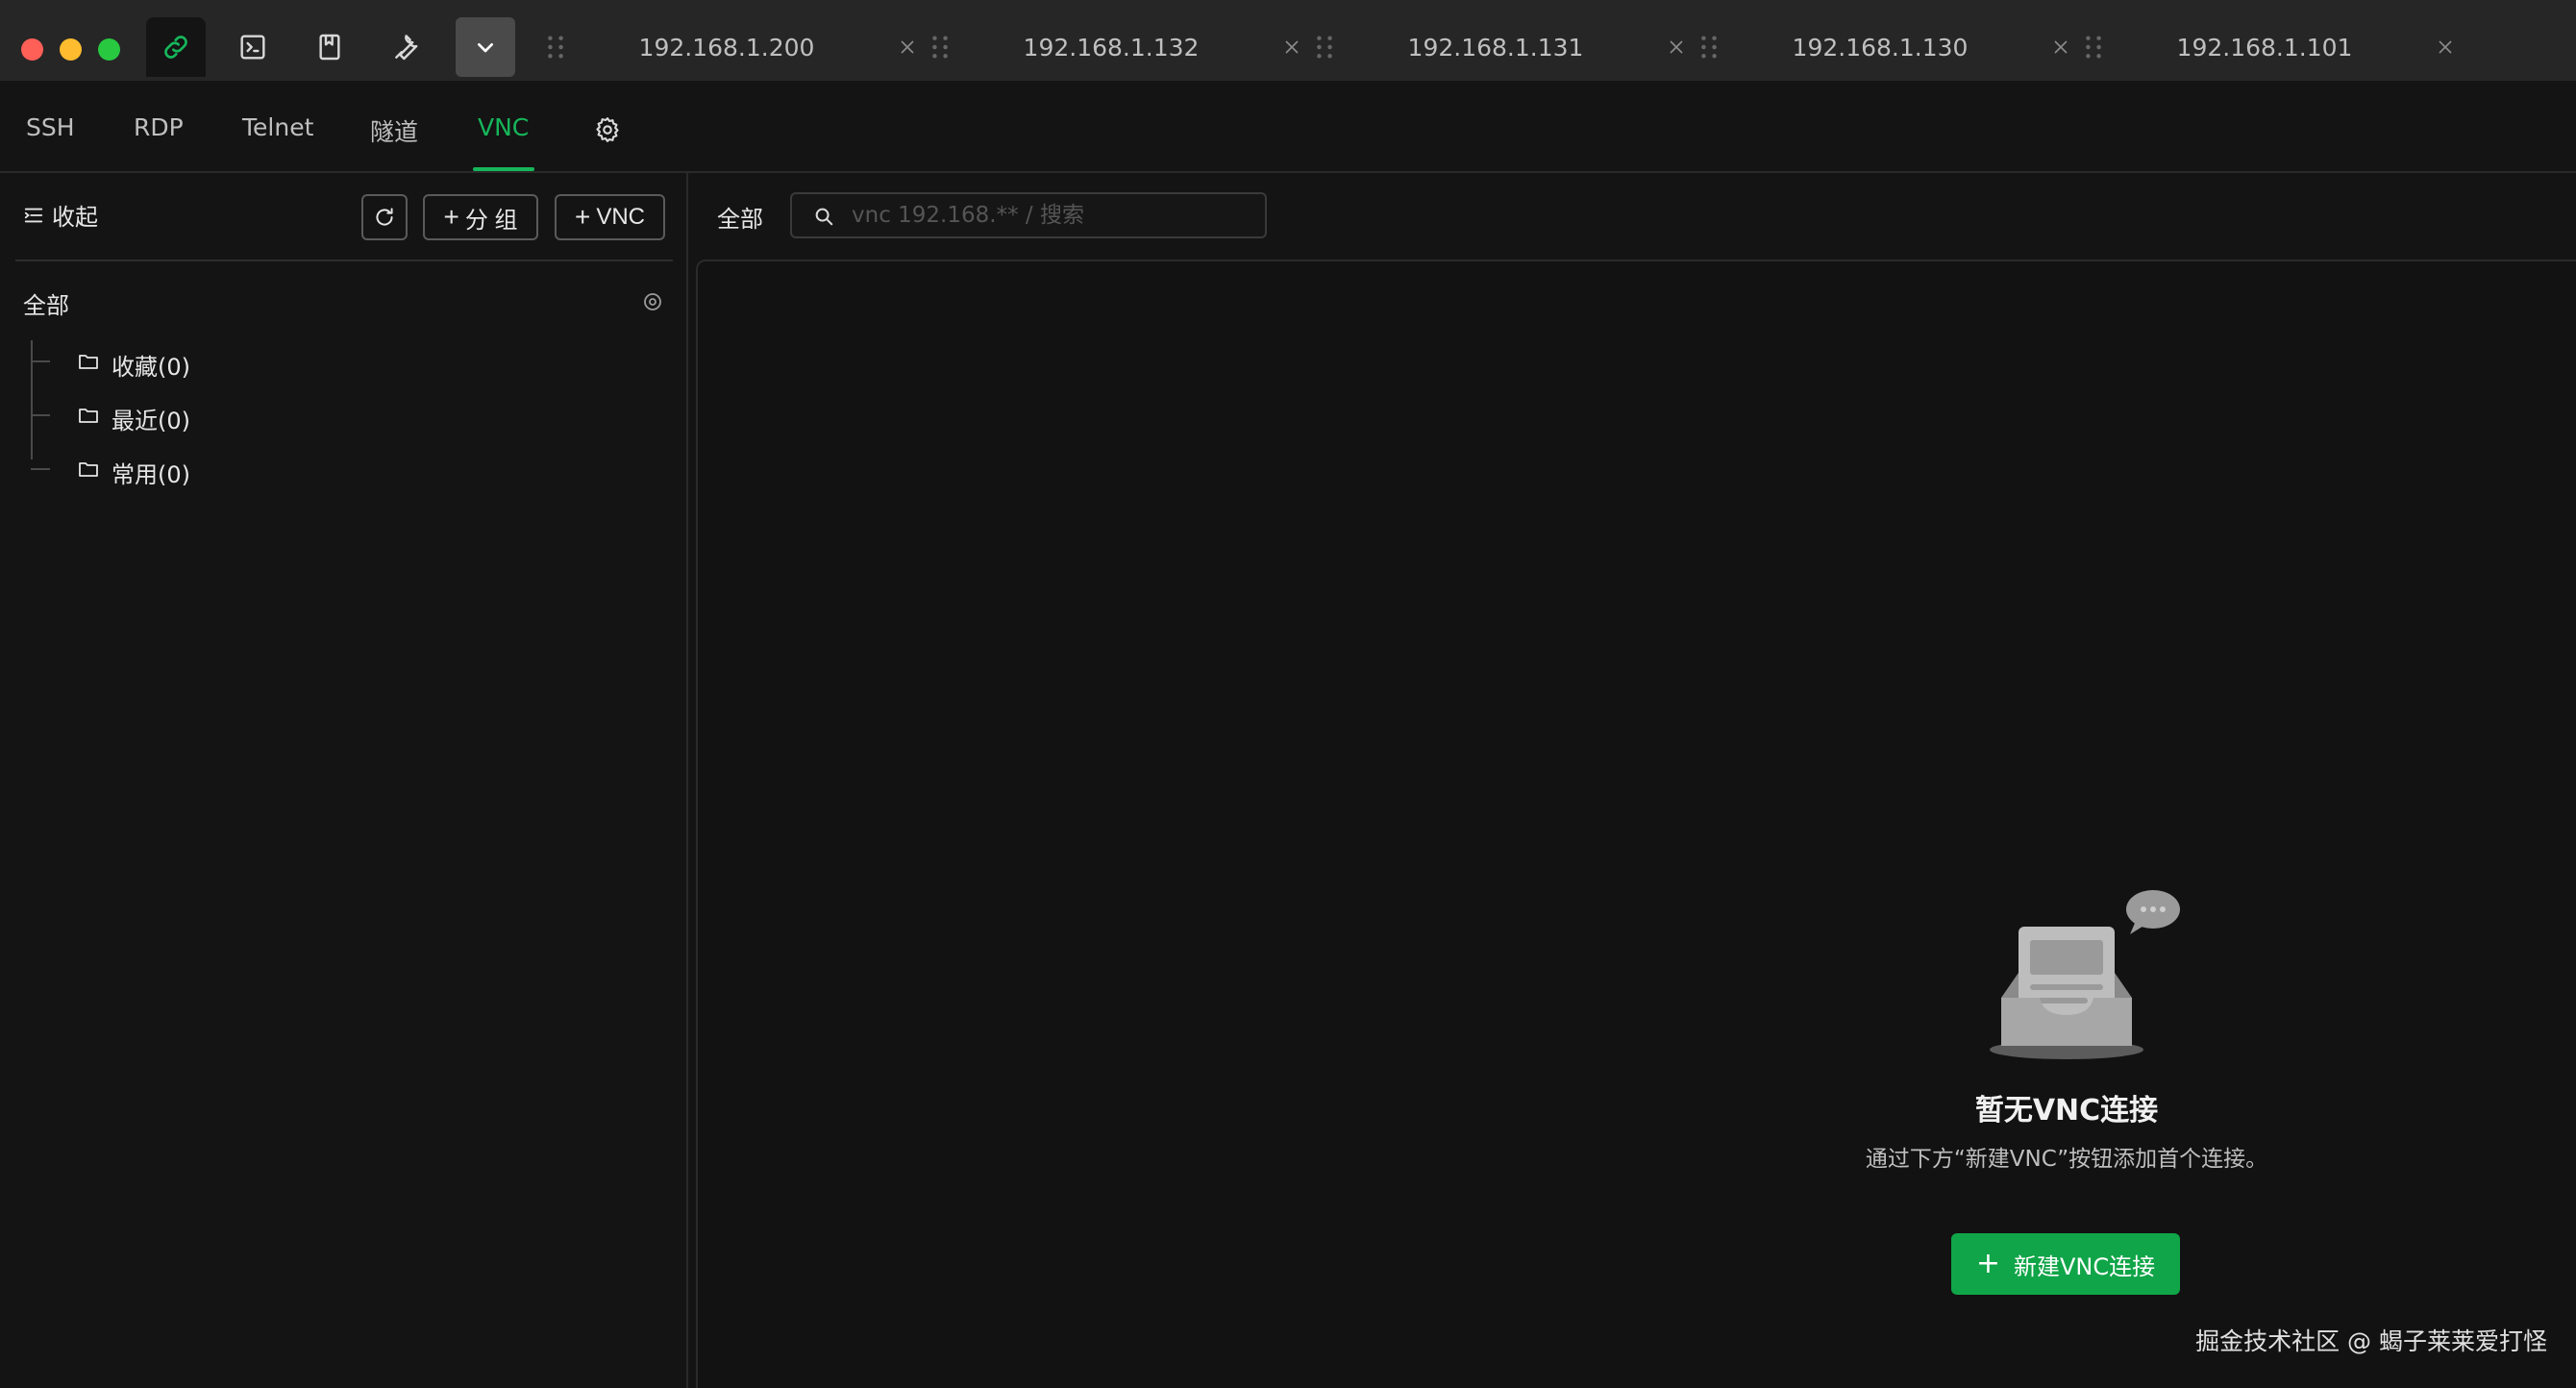 This screenshot has width=2576, height=1388. What do you see at coordinates (504, 169) in the screenshot?
I see `active-tab-indicator` at bounding box center [504, 169].